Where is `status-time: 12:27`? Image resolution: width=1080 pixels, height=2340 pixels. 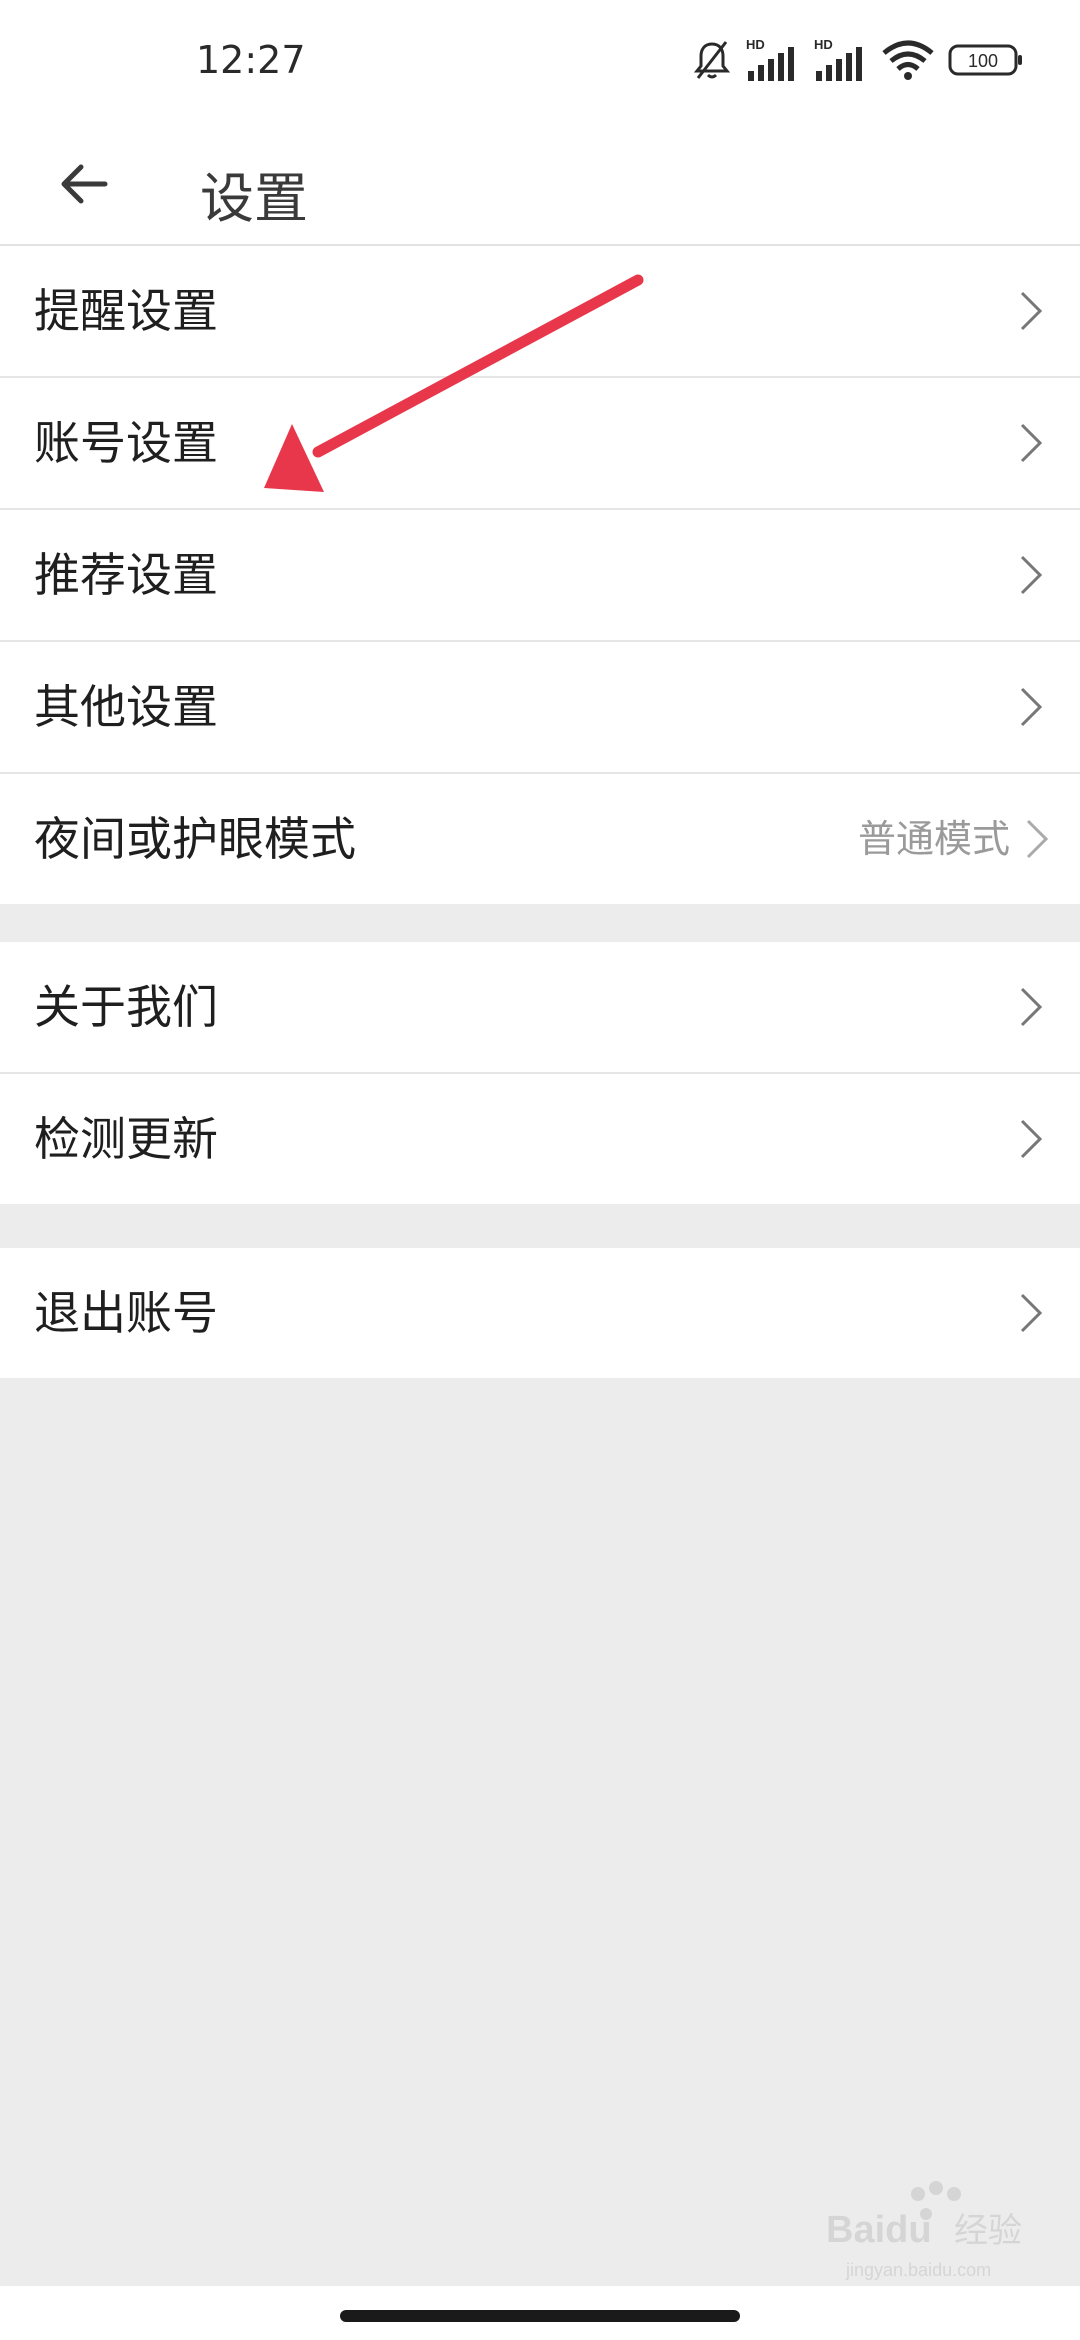 status-time: 12:27 is located at coordinates (251, 60).